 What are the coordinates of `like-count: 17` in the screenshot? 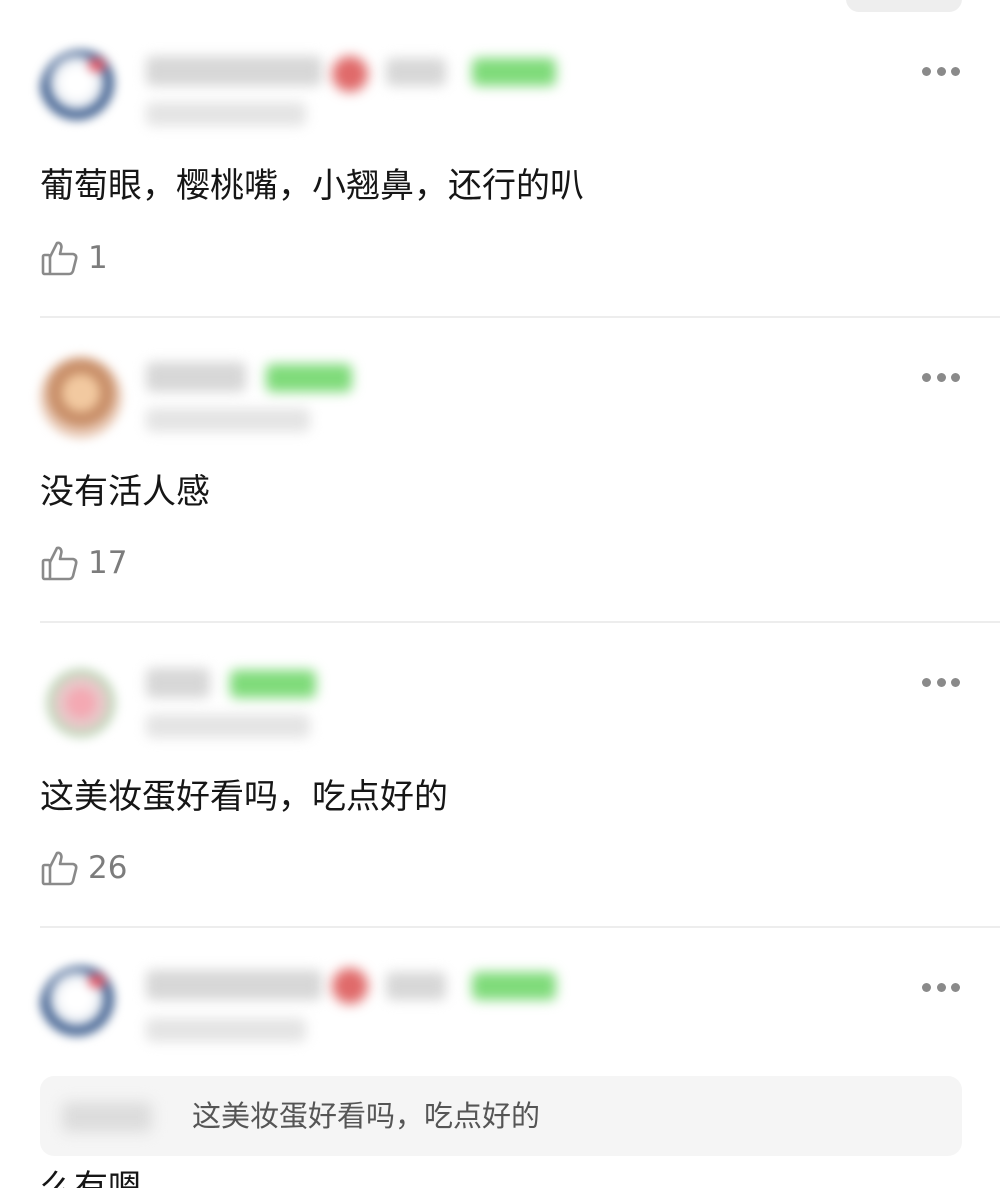 It's located at (108, 563).